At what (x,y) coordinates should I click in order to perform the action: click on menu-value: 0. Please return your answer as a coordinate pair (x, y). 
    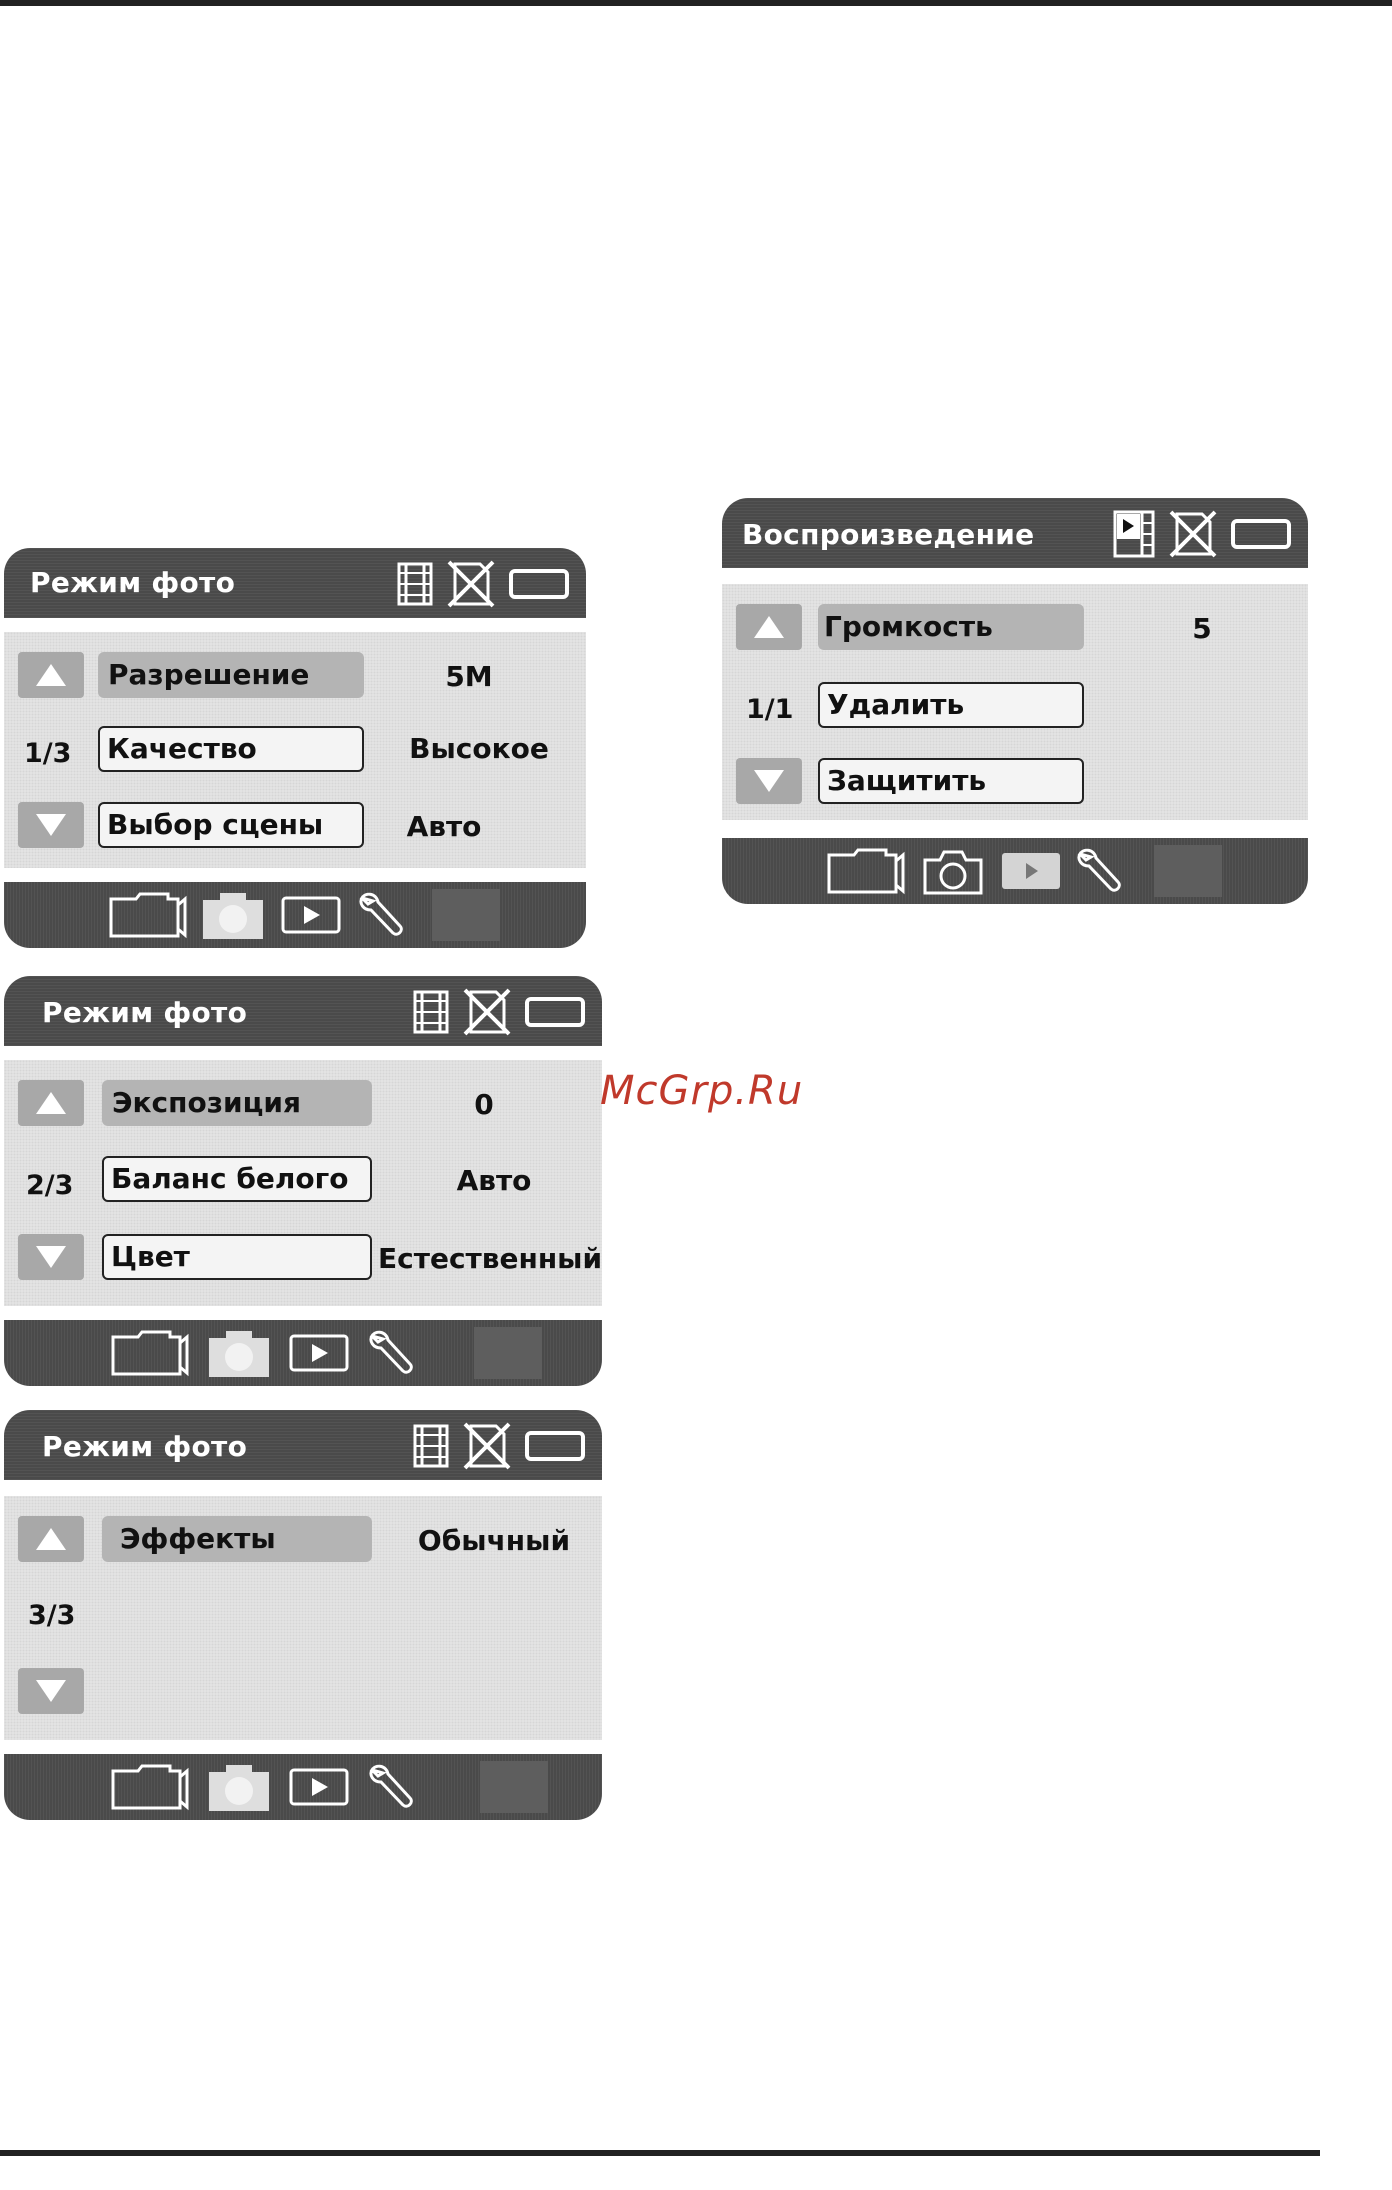
    Looking at the image, I should click on (484, 1104).